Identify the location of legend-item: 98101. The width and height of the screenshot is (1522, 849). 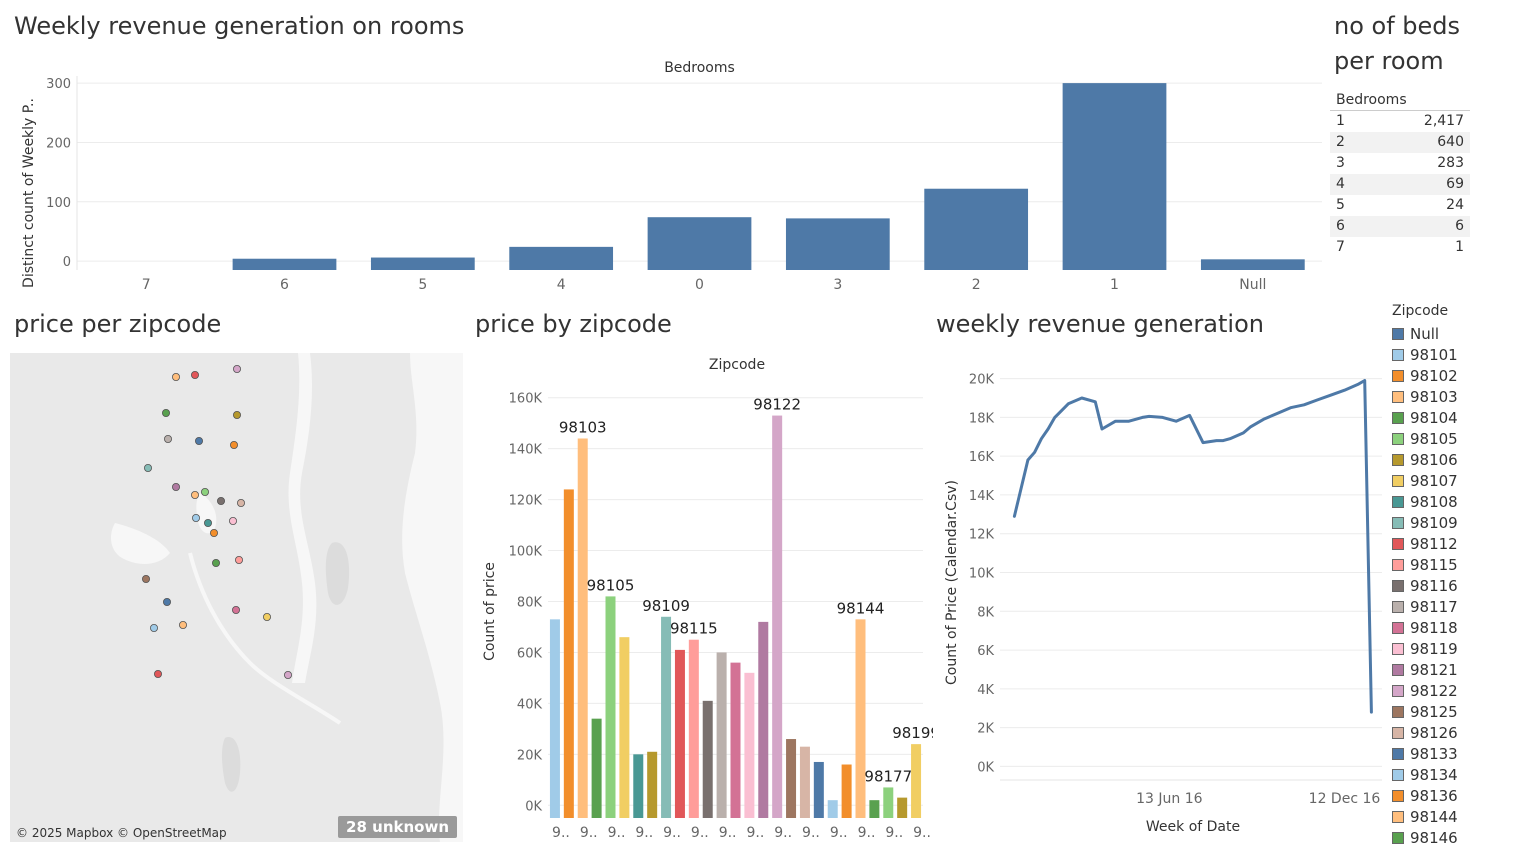
(1454, 354).